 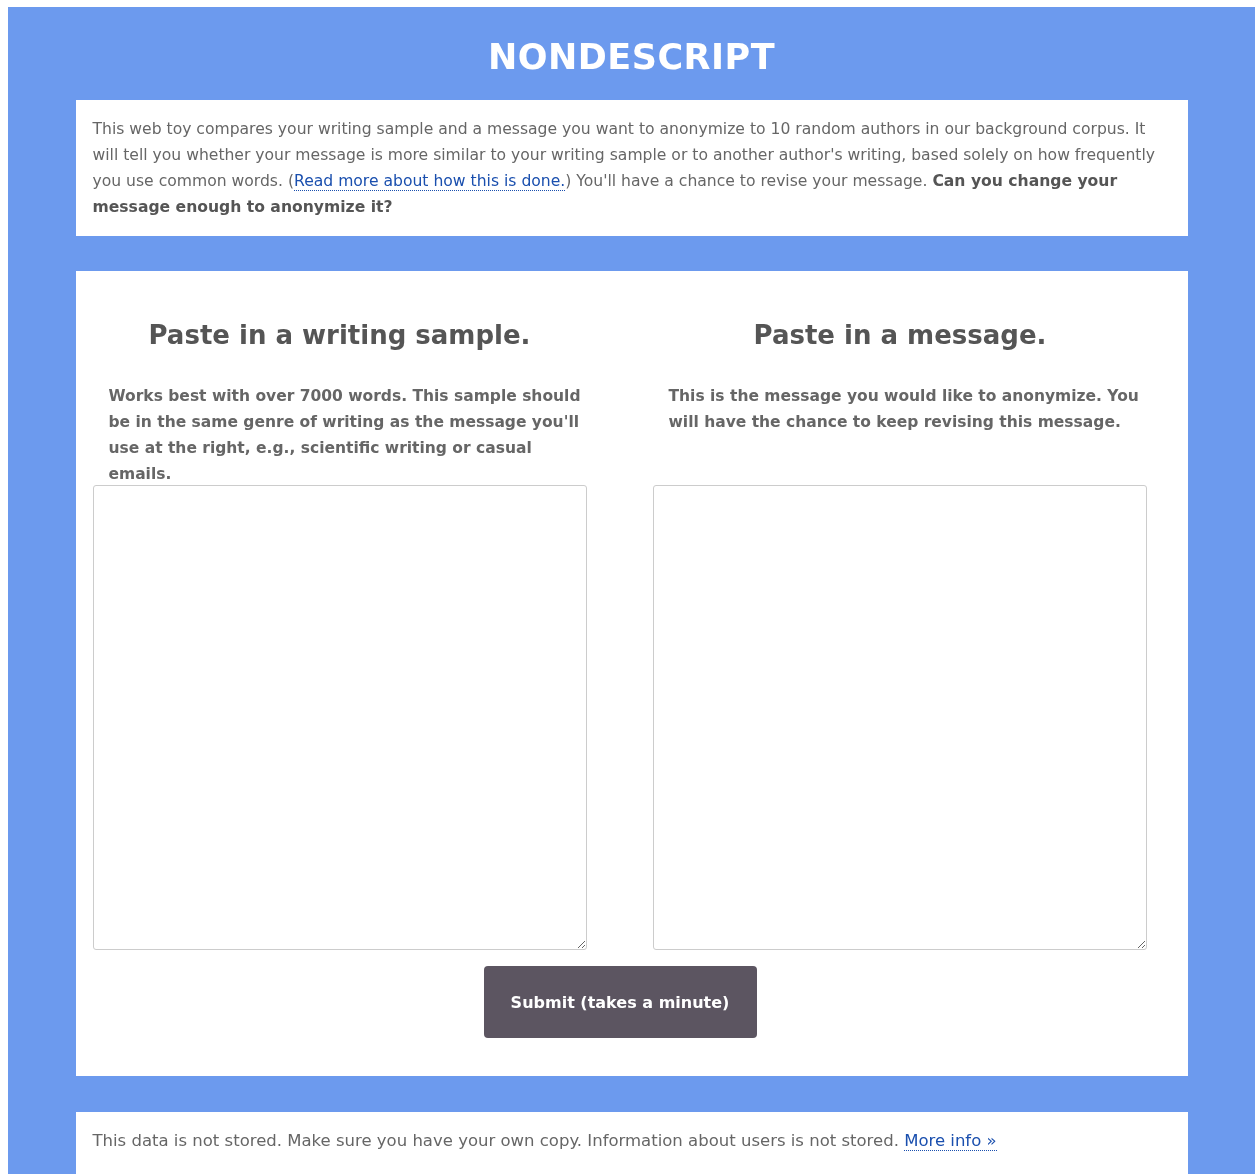 What do you see at coordinates (620, 1002) in the screenshot?
I see `submit-button: Submit (takes a minute)` at bounding box center [620, 1002].